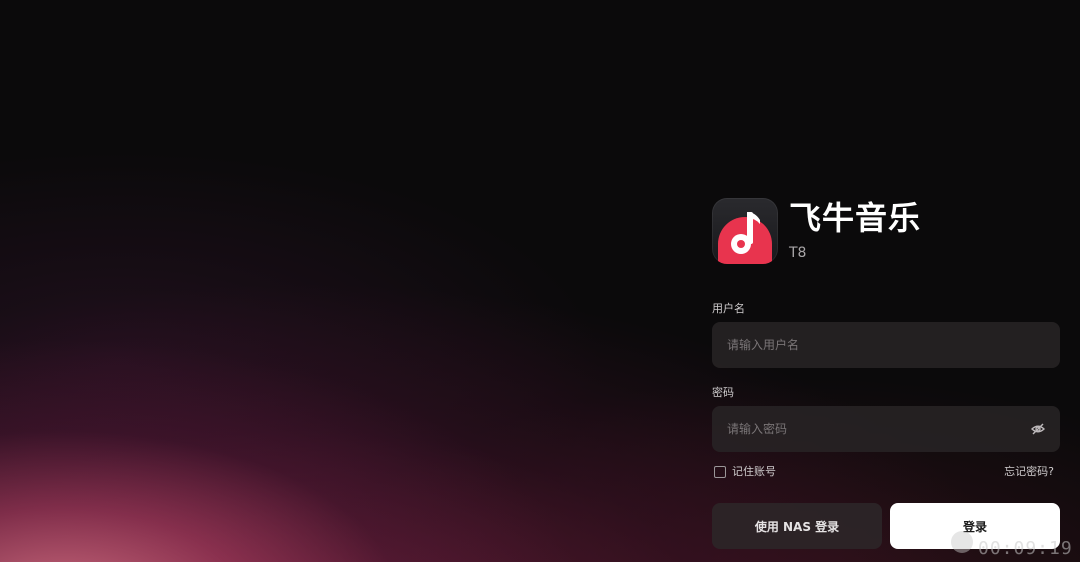 Image resolution: width=1080 pixels, height=562 pixels. What do you see at coordinates (745, 238) in the screenshot?
I see `music-note-icon` at bounding box center [745, 238].